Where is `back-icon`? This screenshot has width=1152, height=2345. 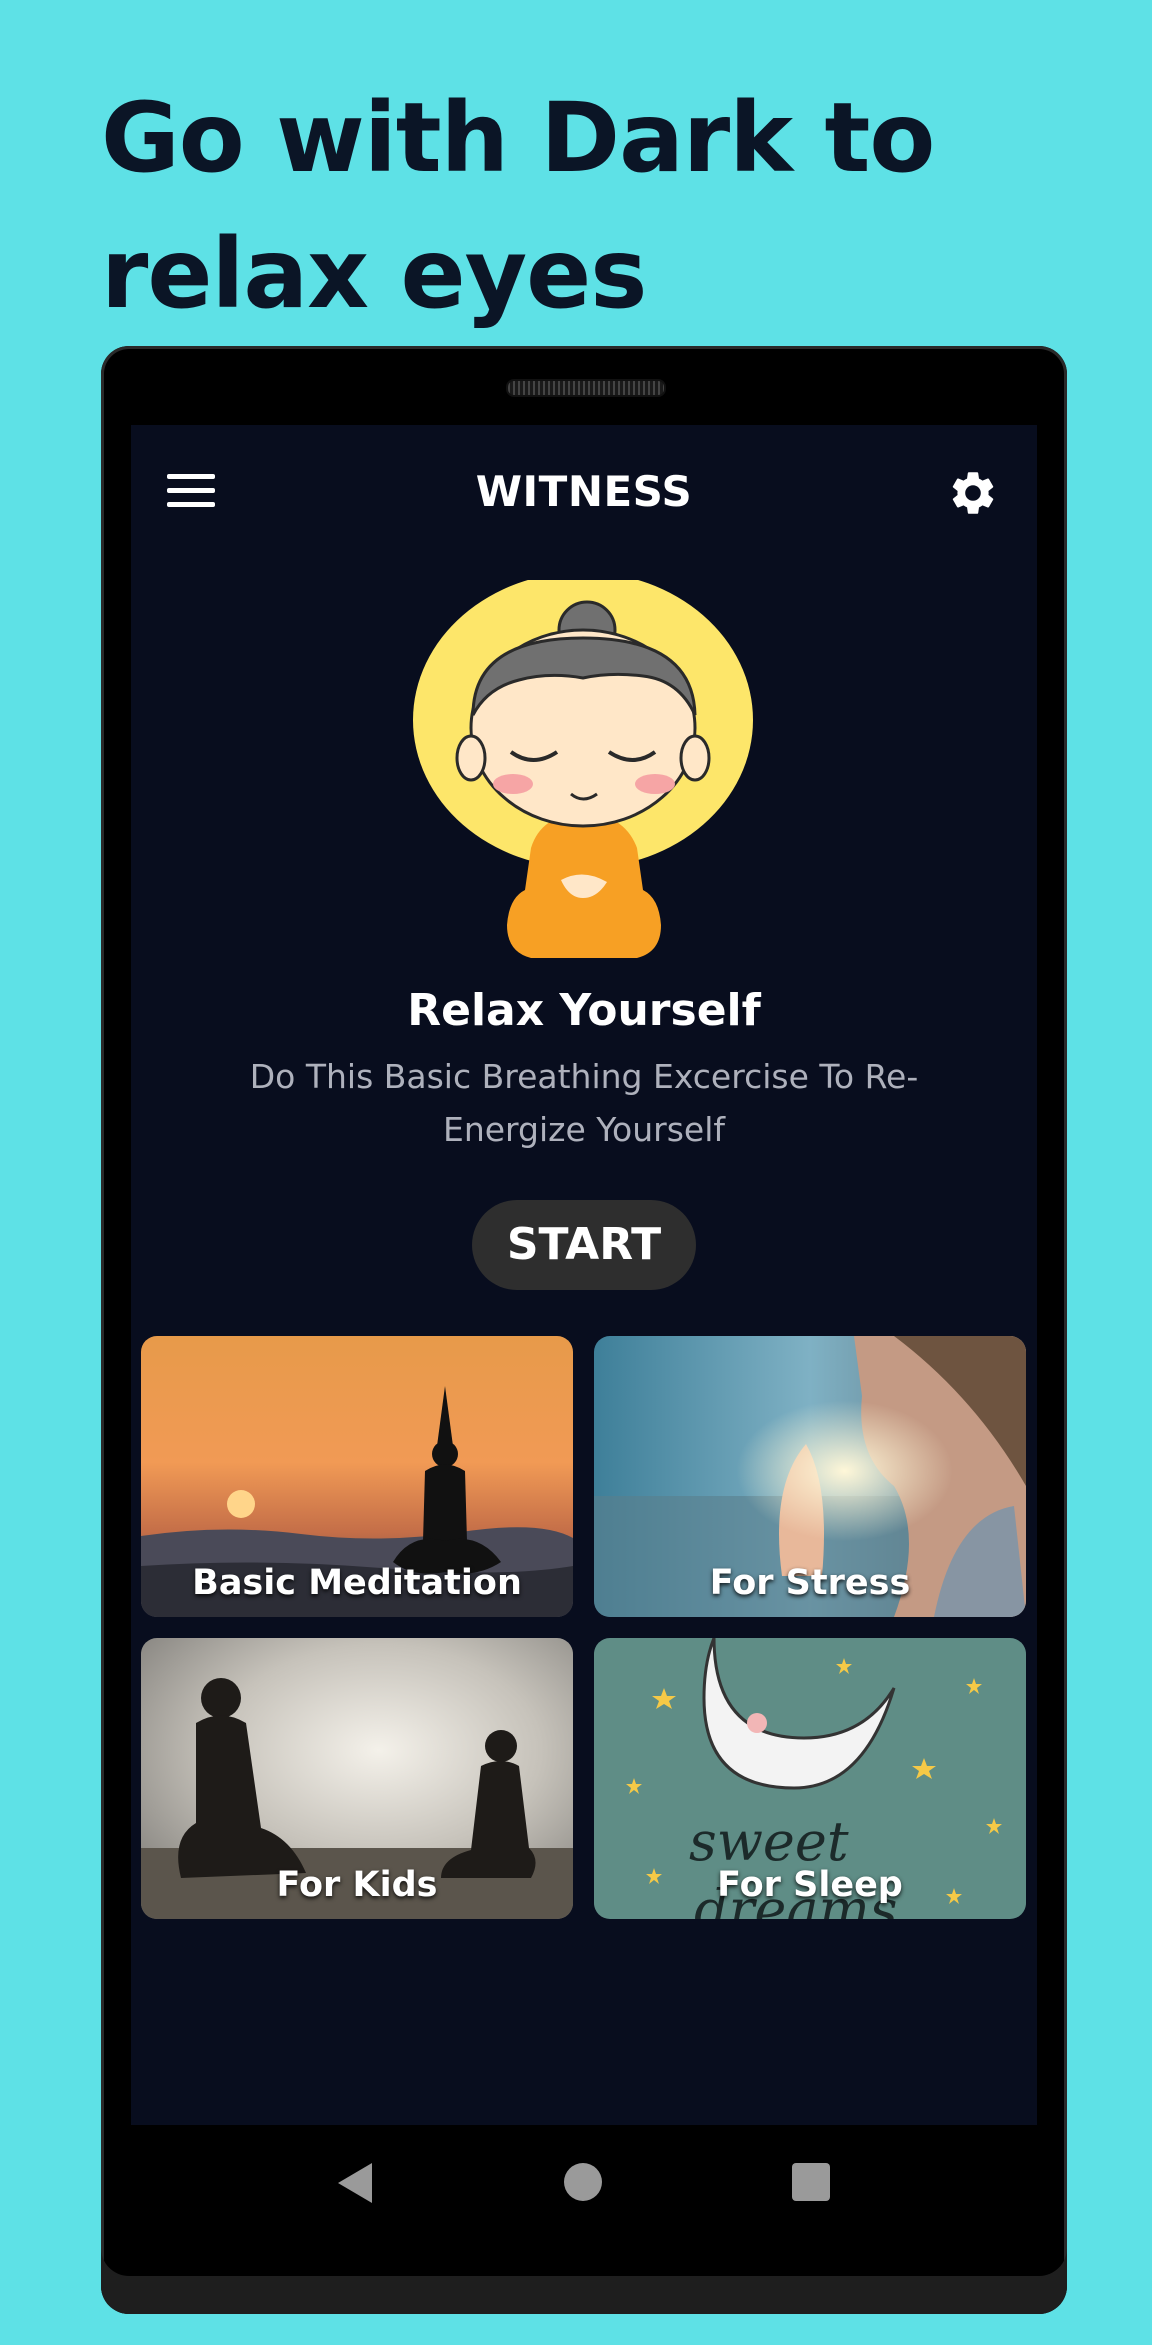 back-icon is located at coordinates (355, 2183).